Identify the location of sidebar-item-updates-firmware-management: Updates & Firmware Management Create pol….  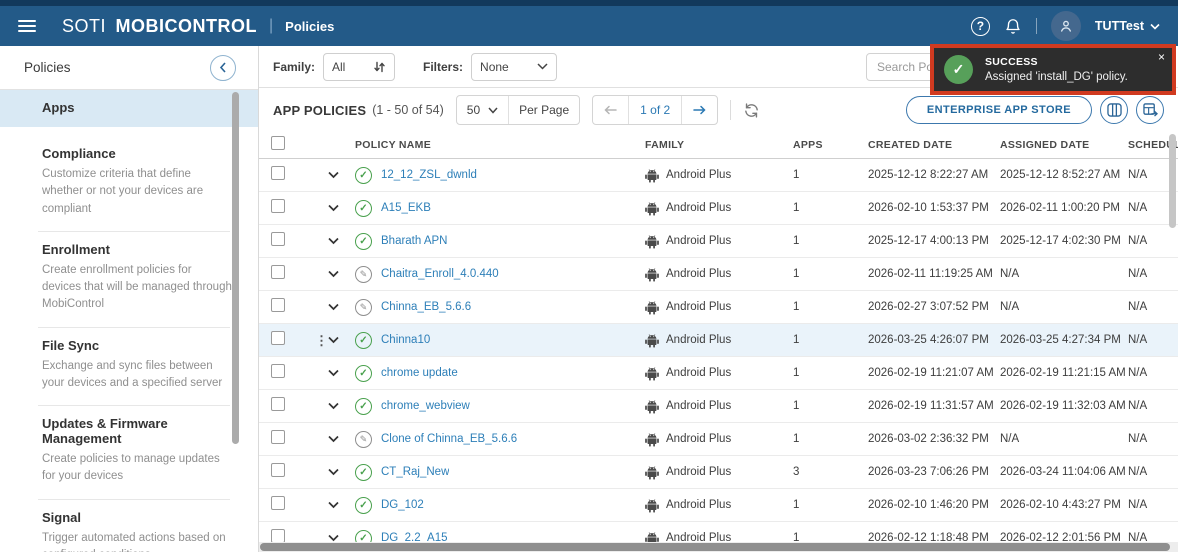
(129, 452).